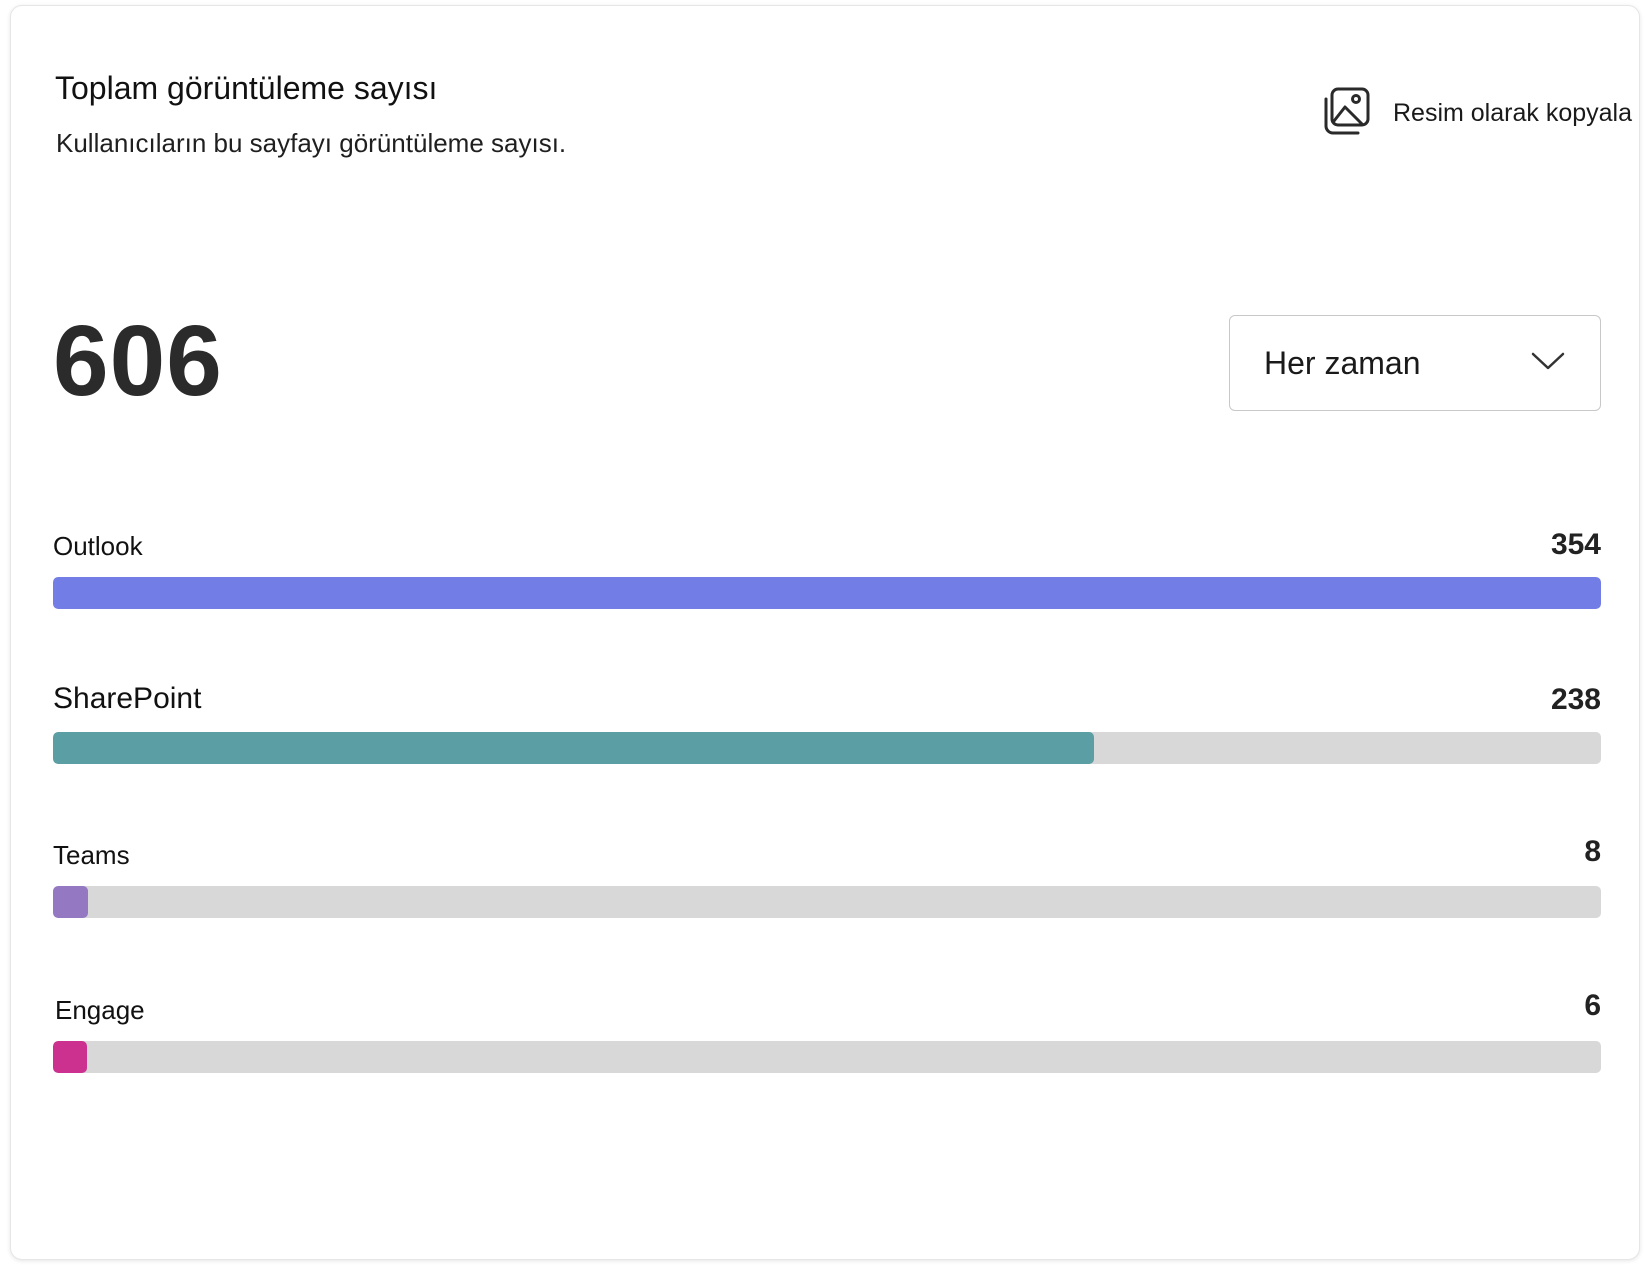 Image resolution: width=1647 pixels, height=1272 pixels. I want to click on source-count: 8, so click(1592, 851).